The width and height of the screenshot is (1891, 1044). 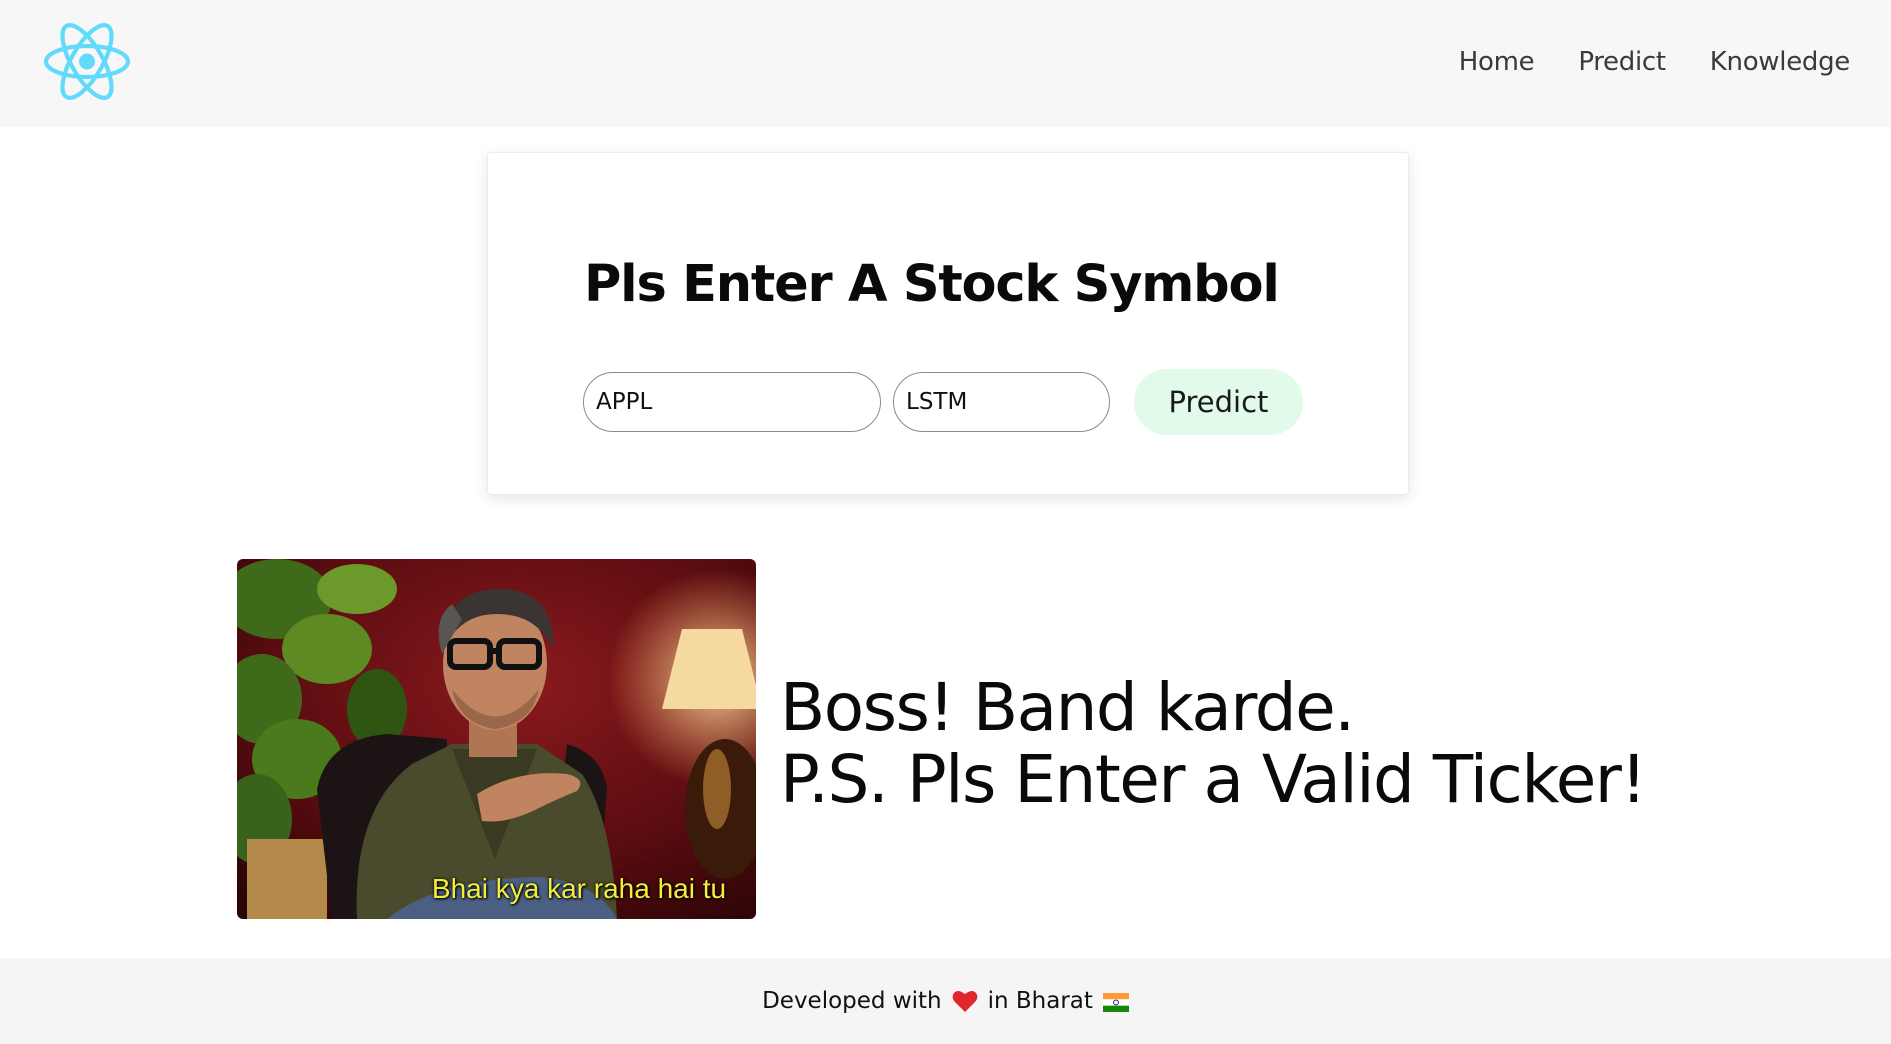 I want to click on footer-text-after: in Bharat, so click(x=1040, y=1001).